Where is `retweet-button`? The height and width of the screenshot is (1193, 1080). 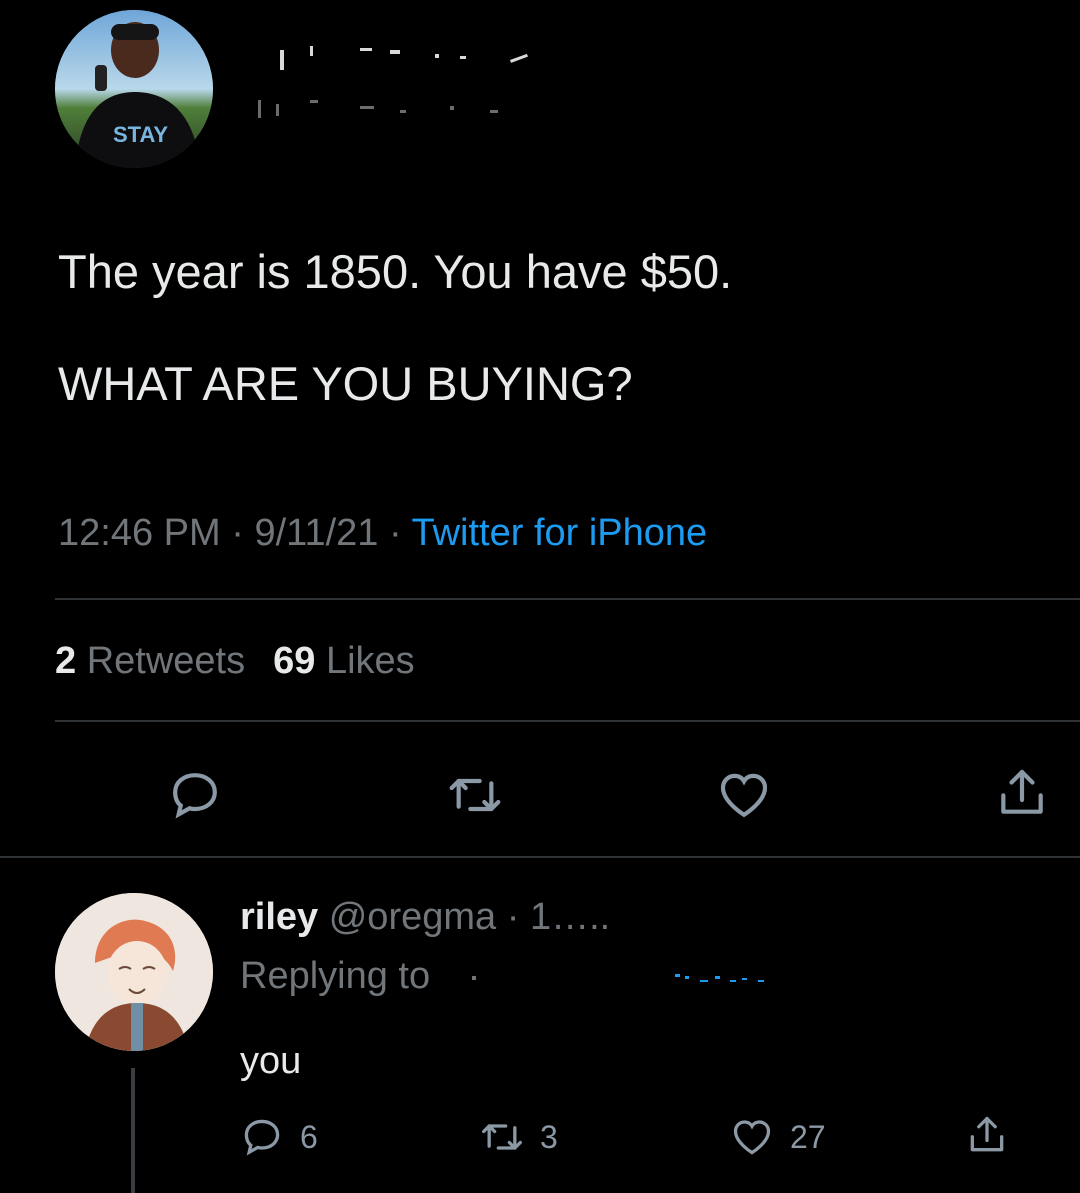
retweet-button is located at coordinates (475, 795).